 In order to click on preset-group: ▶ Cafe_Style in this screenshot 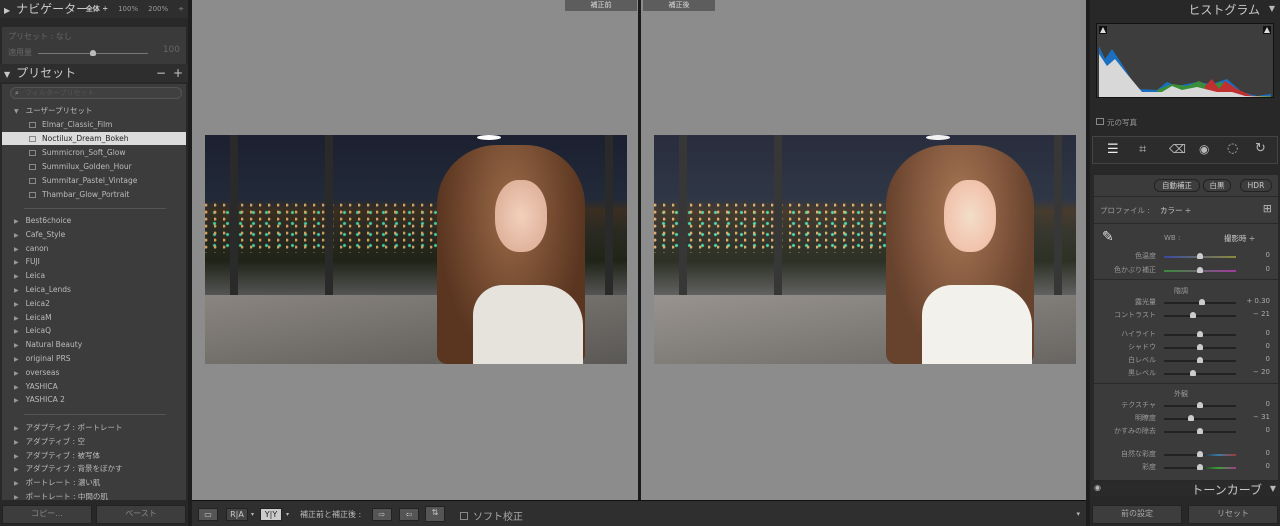, I will do `click(94, 234)`.